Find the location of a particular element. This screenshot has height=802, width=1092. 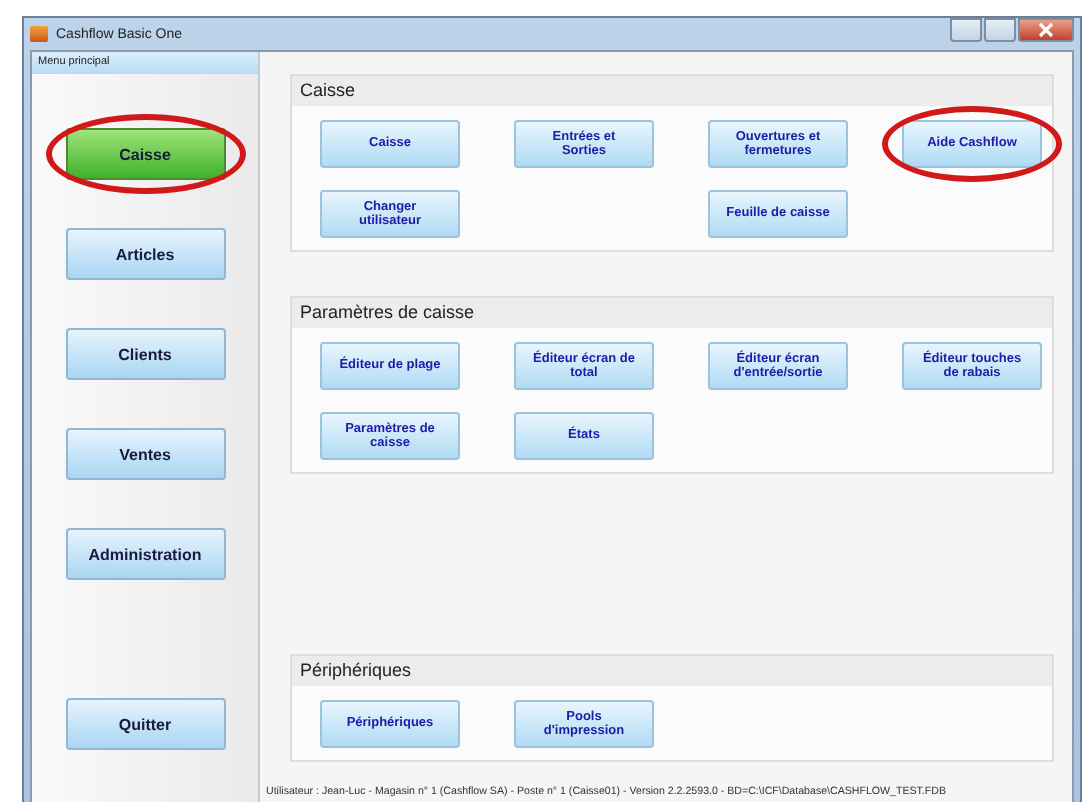

minimize-button is located at coordinates (966, 30).